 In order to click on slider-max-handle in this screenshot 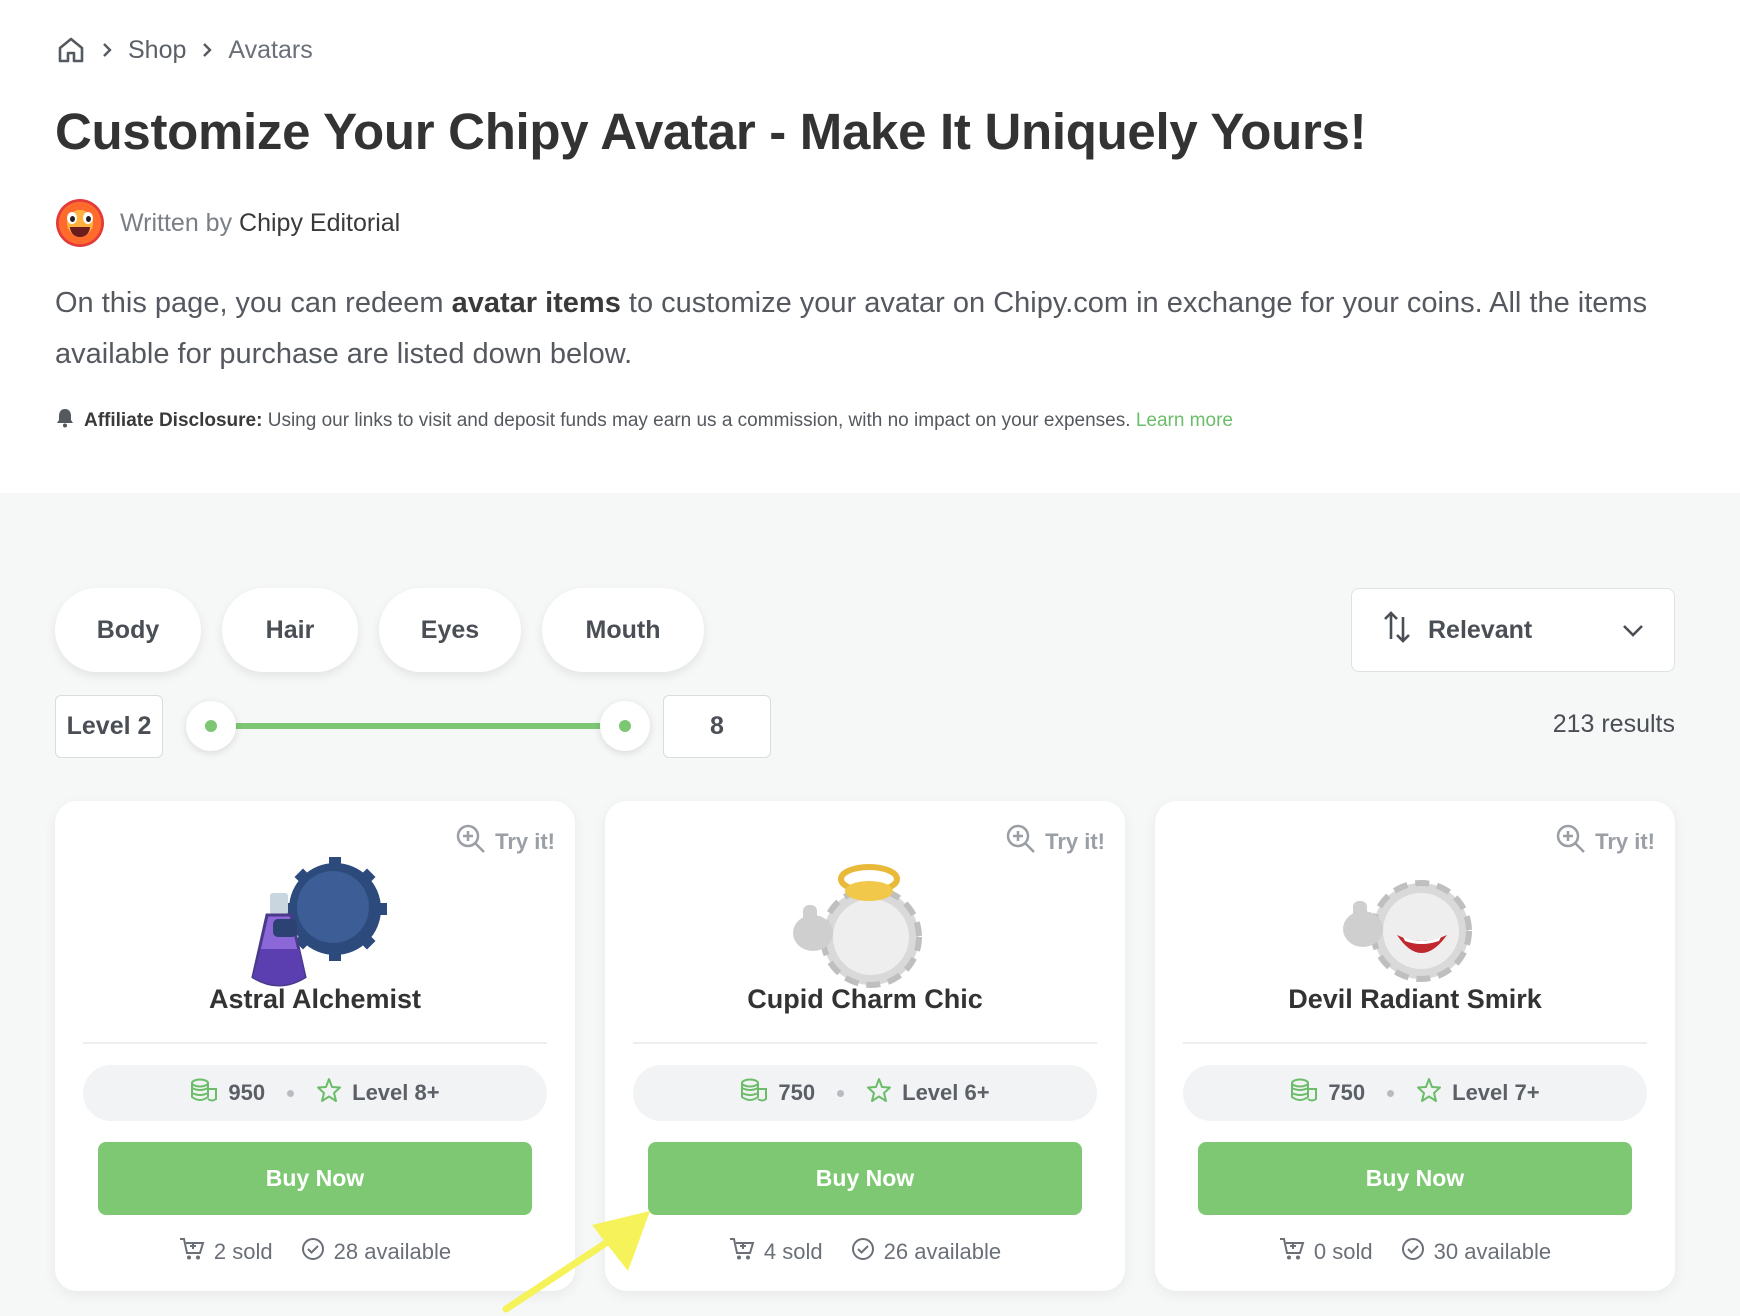, I will do `click(625, 726)`.